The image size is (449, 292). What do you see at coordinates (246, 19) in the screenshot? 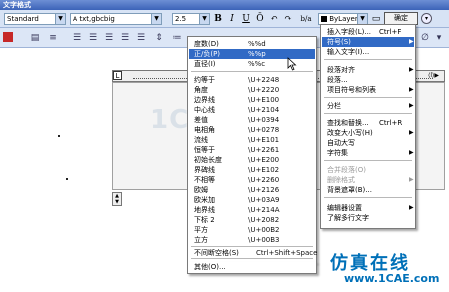
I see `underline-button: U` at bounding box center [246, 19].